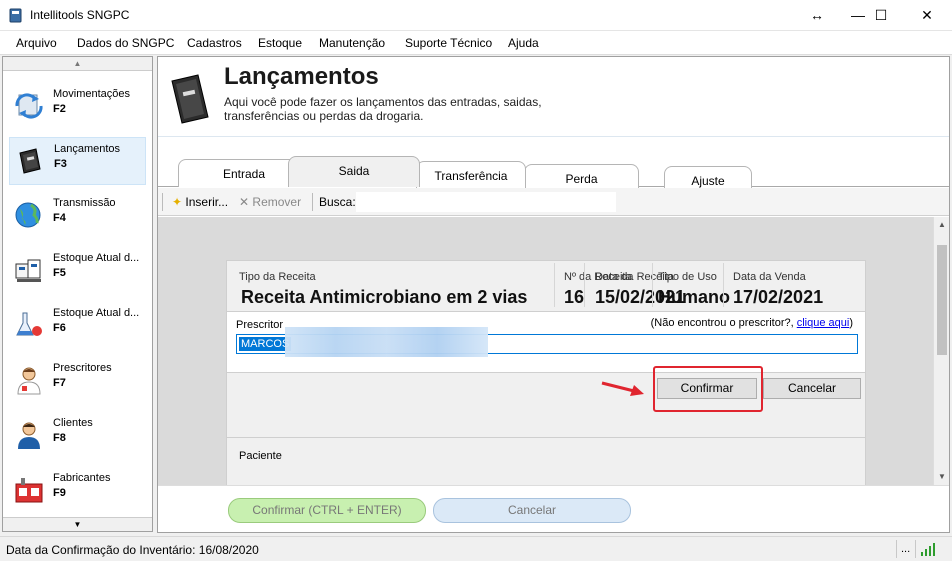 Image resolution: width=952 pixels, height=561 pixels. What do you see at coordinates (29, 324) in the screenshot?
I see `lab-flask-icon` at bounding box center [29, 324].